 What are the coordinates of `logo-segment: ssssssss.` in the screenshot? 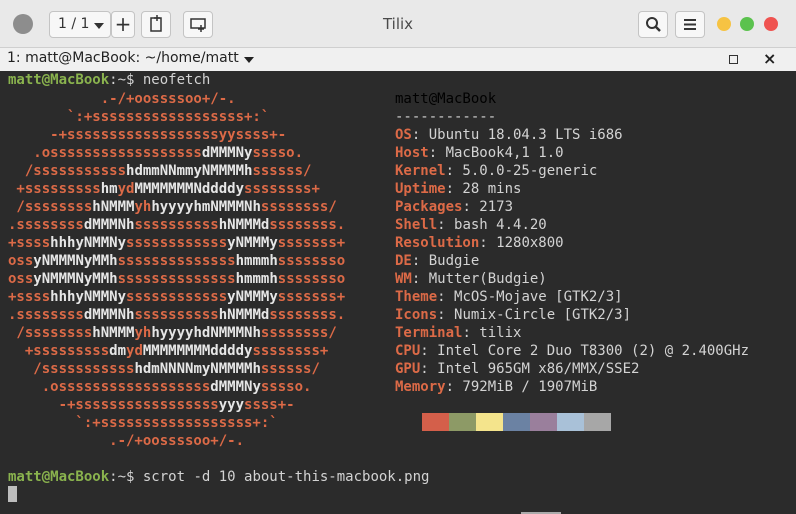 It's located at (307, 225).